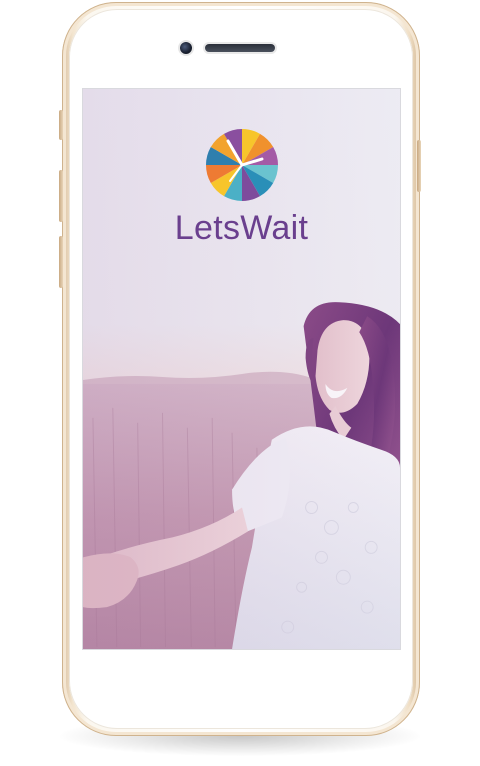  Describe the element at coordinates (61, 196) in the screenshot. I see `volume-up-button` at that location.